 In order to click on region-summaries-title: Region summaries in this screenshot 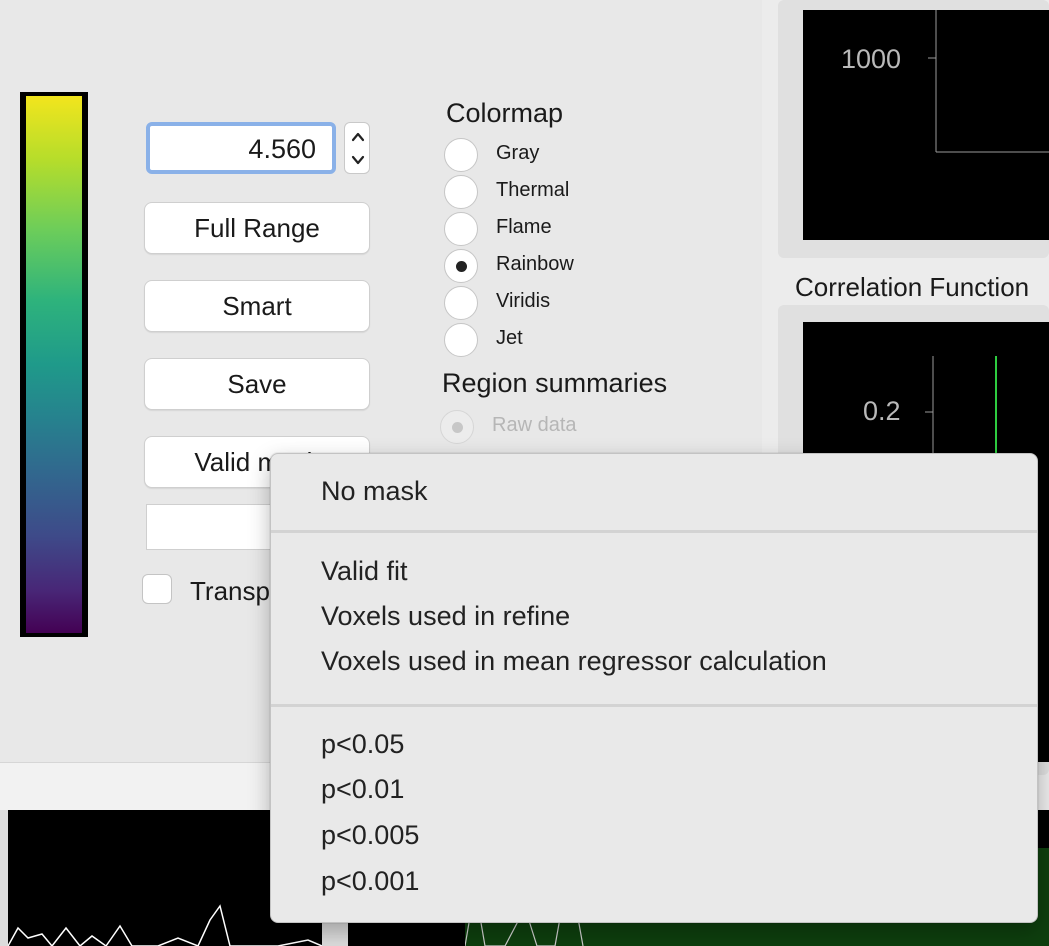, I will do `click(555, 383)`.